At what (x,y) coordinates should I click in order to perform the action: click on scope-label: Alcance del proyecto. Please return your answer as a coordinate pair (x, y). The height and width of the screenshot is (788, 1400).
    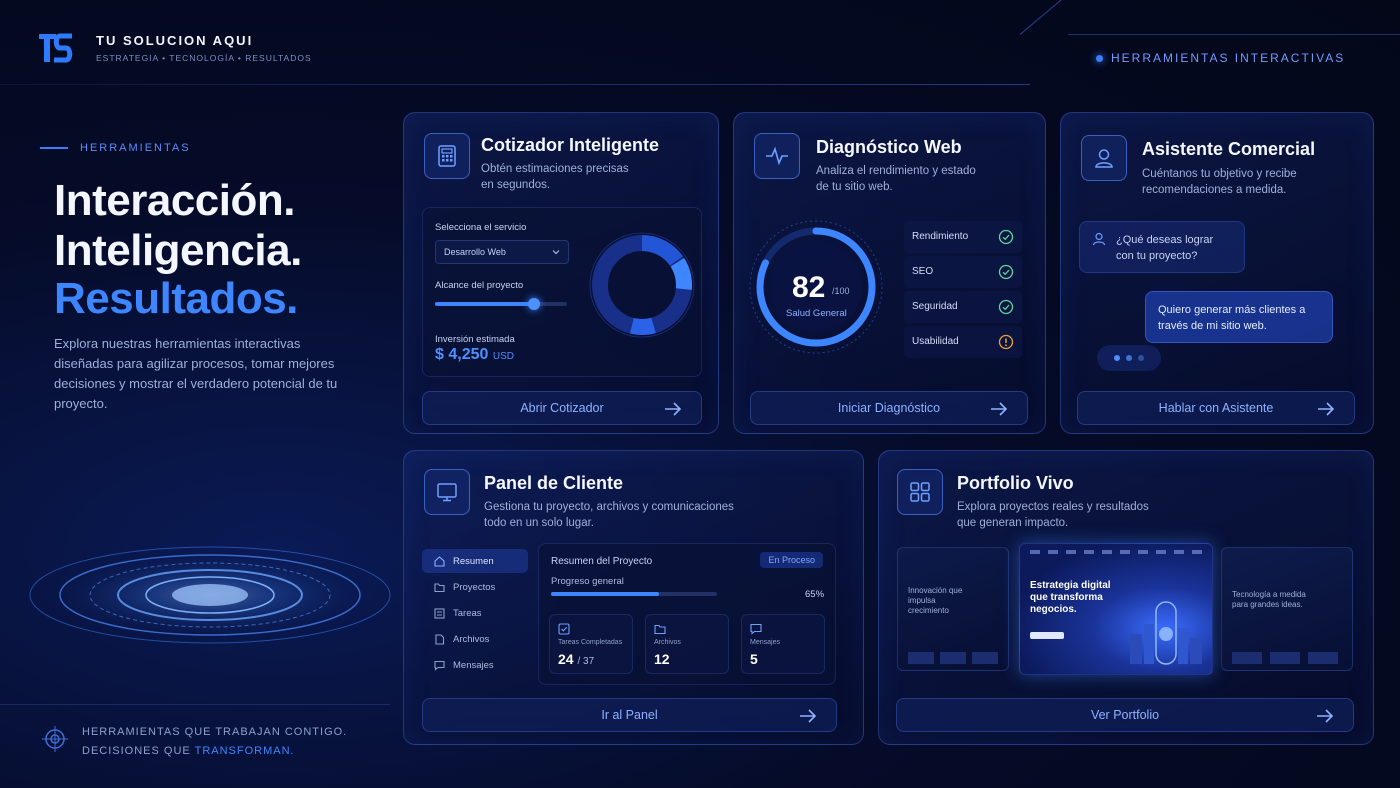
    Looking at the image, I should click on (479, 285).